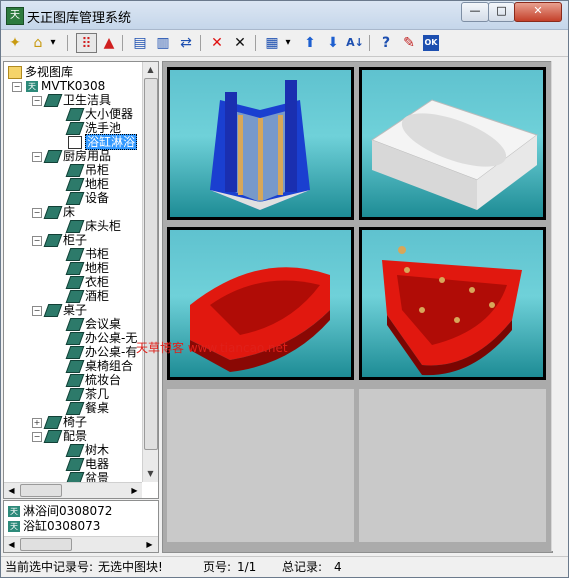  I want to click on tree-item: 酒柜, so click(87, 296).